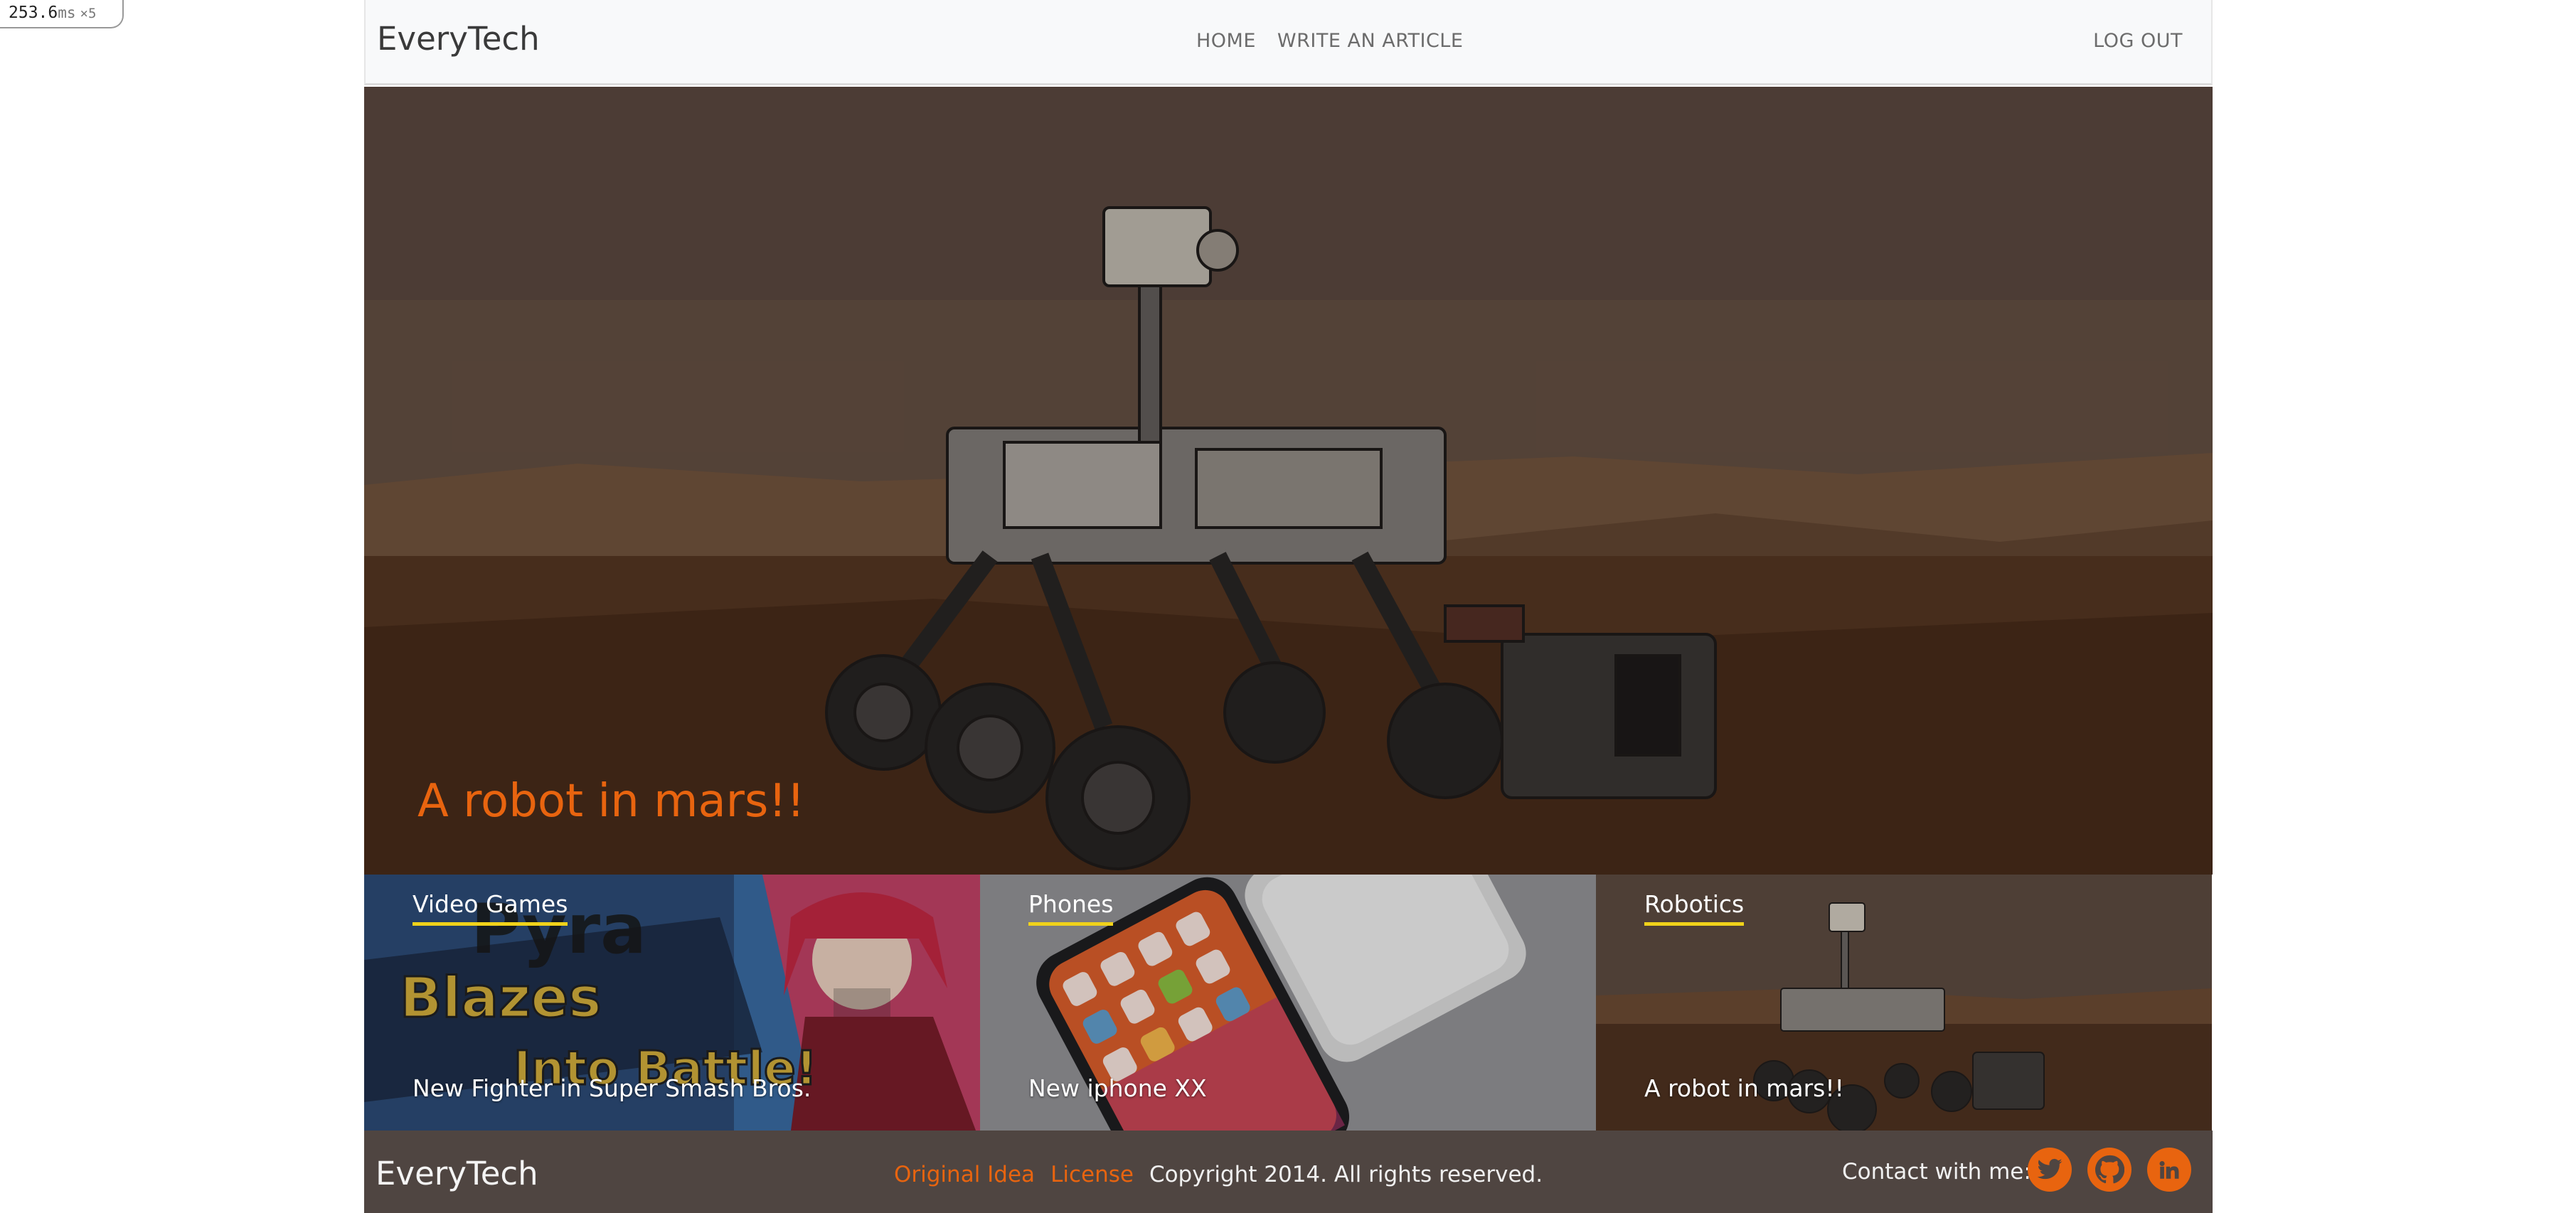  Describe the element at coordinates (1694, 908) in the screenshot. I see `card-category-label: Robotics` at that location.